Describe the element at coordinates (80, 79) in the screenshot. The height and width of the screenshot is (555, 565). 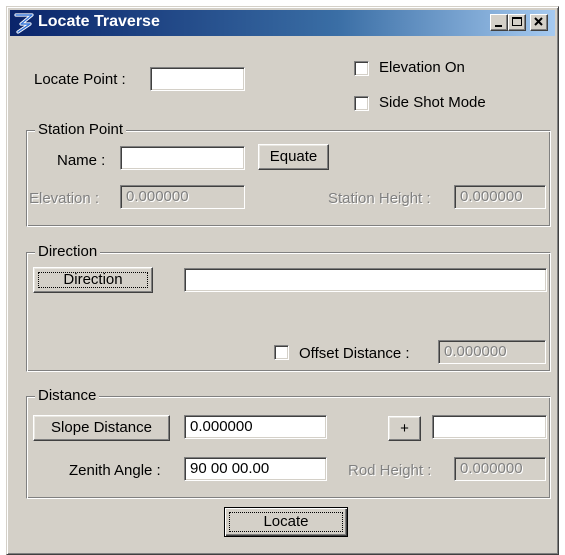
I see `locate-point-label: Locate Point :` at that location.